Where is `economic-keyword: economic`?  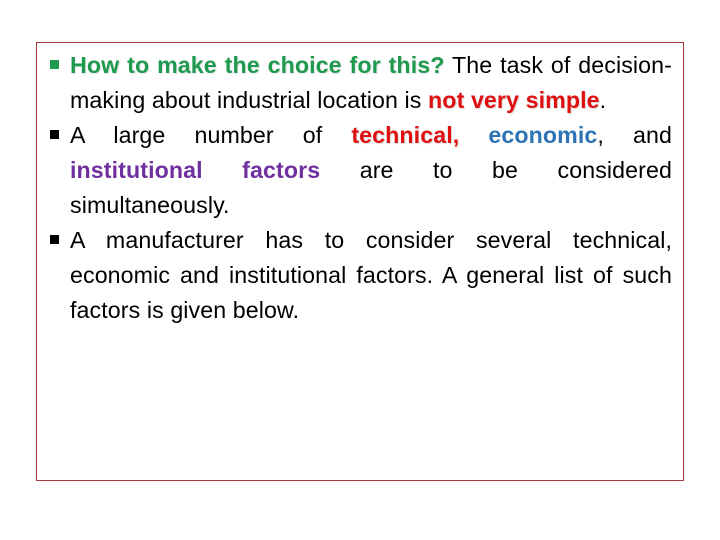
economic-keyword: economic is located at coordinates (543, 135).